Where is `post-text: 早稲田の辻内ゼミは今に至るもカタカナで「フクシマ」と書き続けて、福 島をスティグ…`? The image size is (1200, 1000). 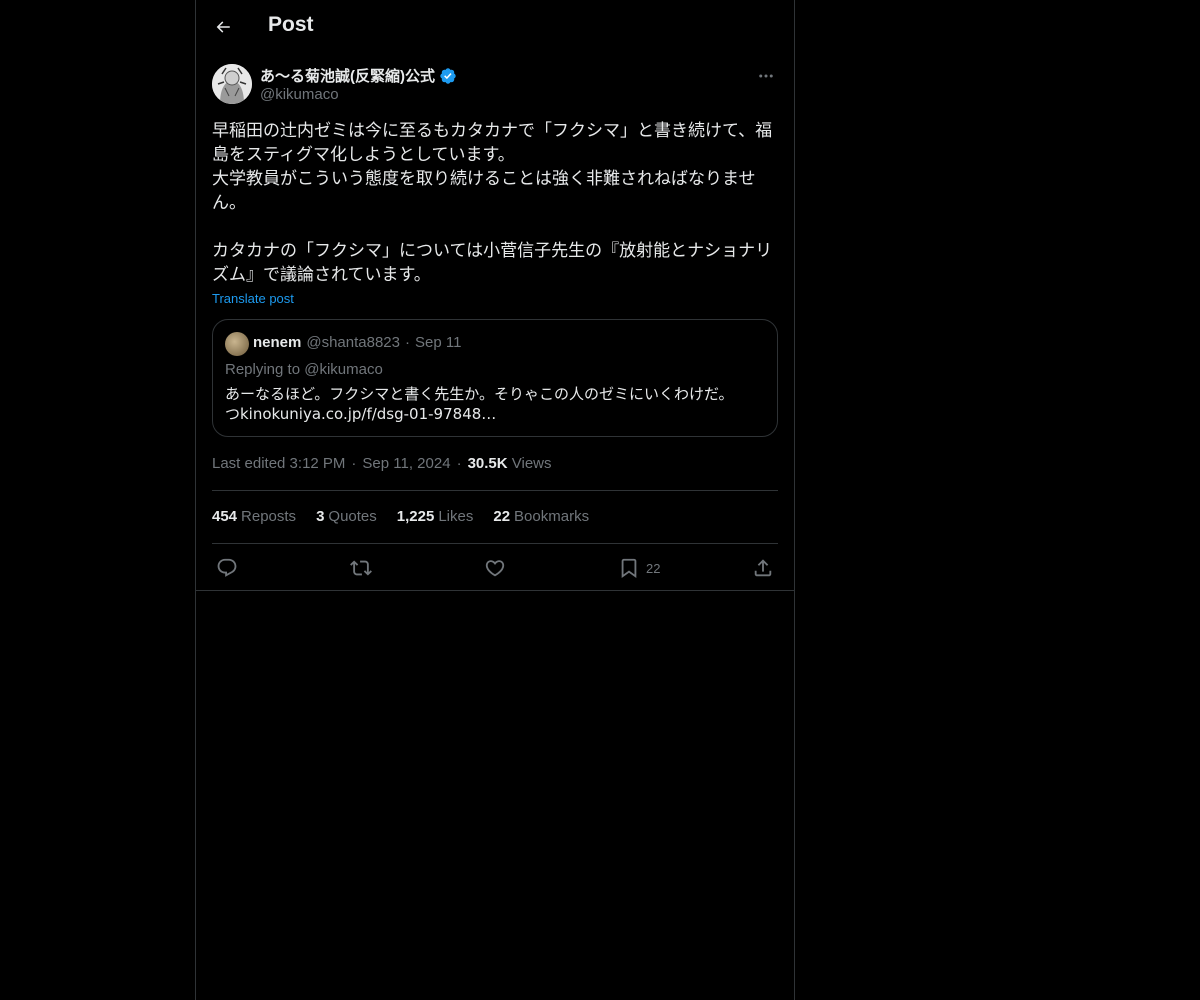 post-text: 早稲田の辻内ゼミは今に至るもカタカナで「フクシマ」と書き続けて、福 島をスティグ… is located at coordinates (492, 203).